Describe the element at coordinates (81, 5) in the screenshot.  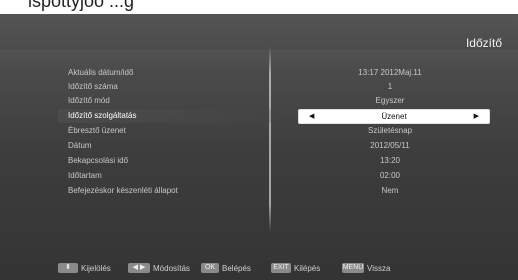
I see `clipped-text: ispottyjoo ...g` at that location.